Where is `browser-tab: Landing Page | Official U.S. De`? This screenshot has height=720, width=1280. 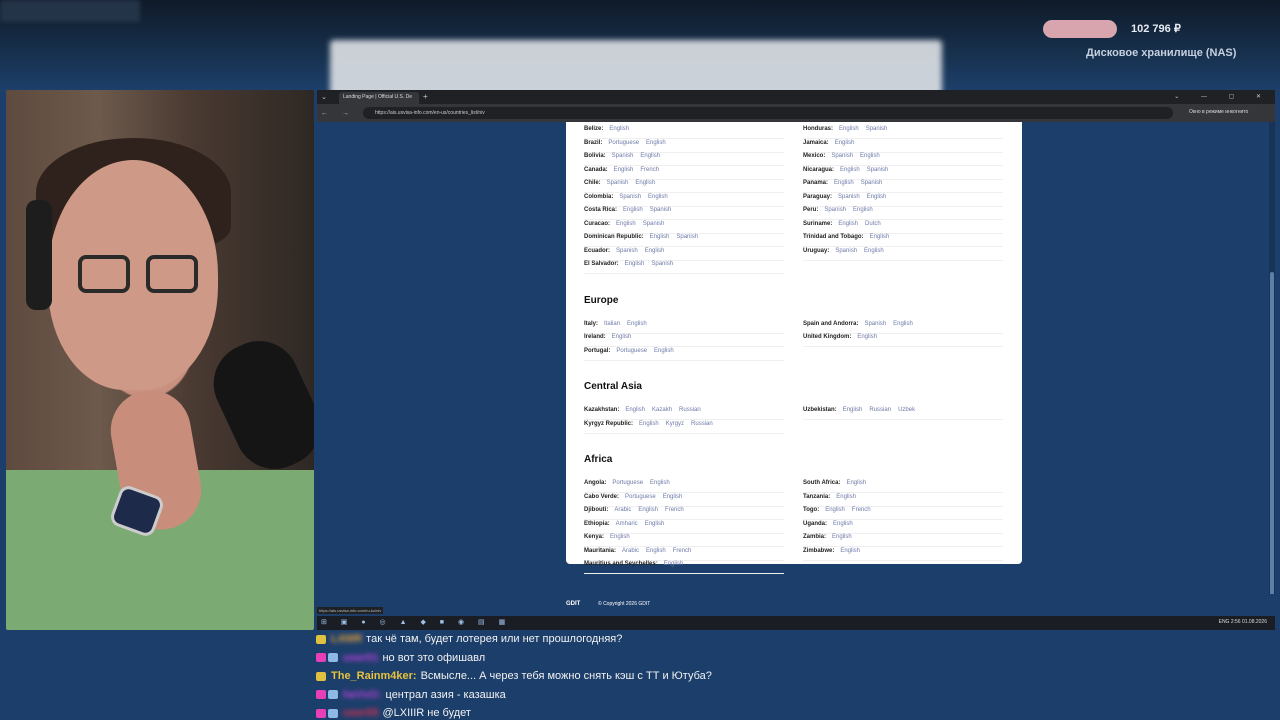
browser-tab: Landing Page | Official U.S. De is located at coordinates (379, 98).